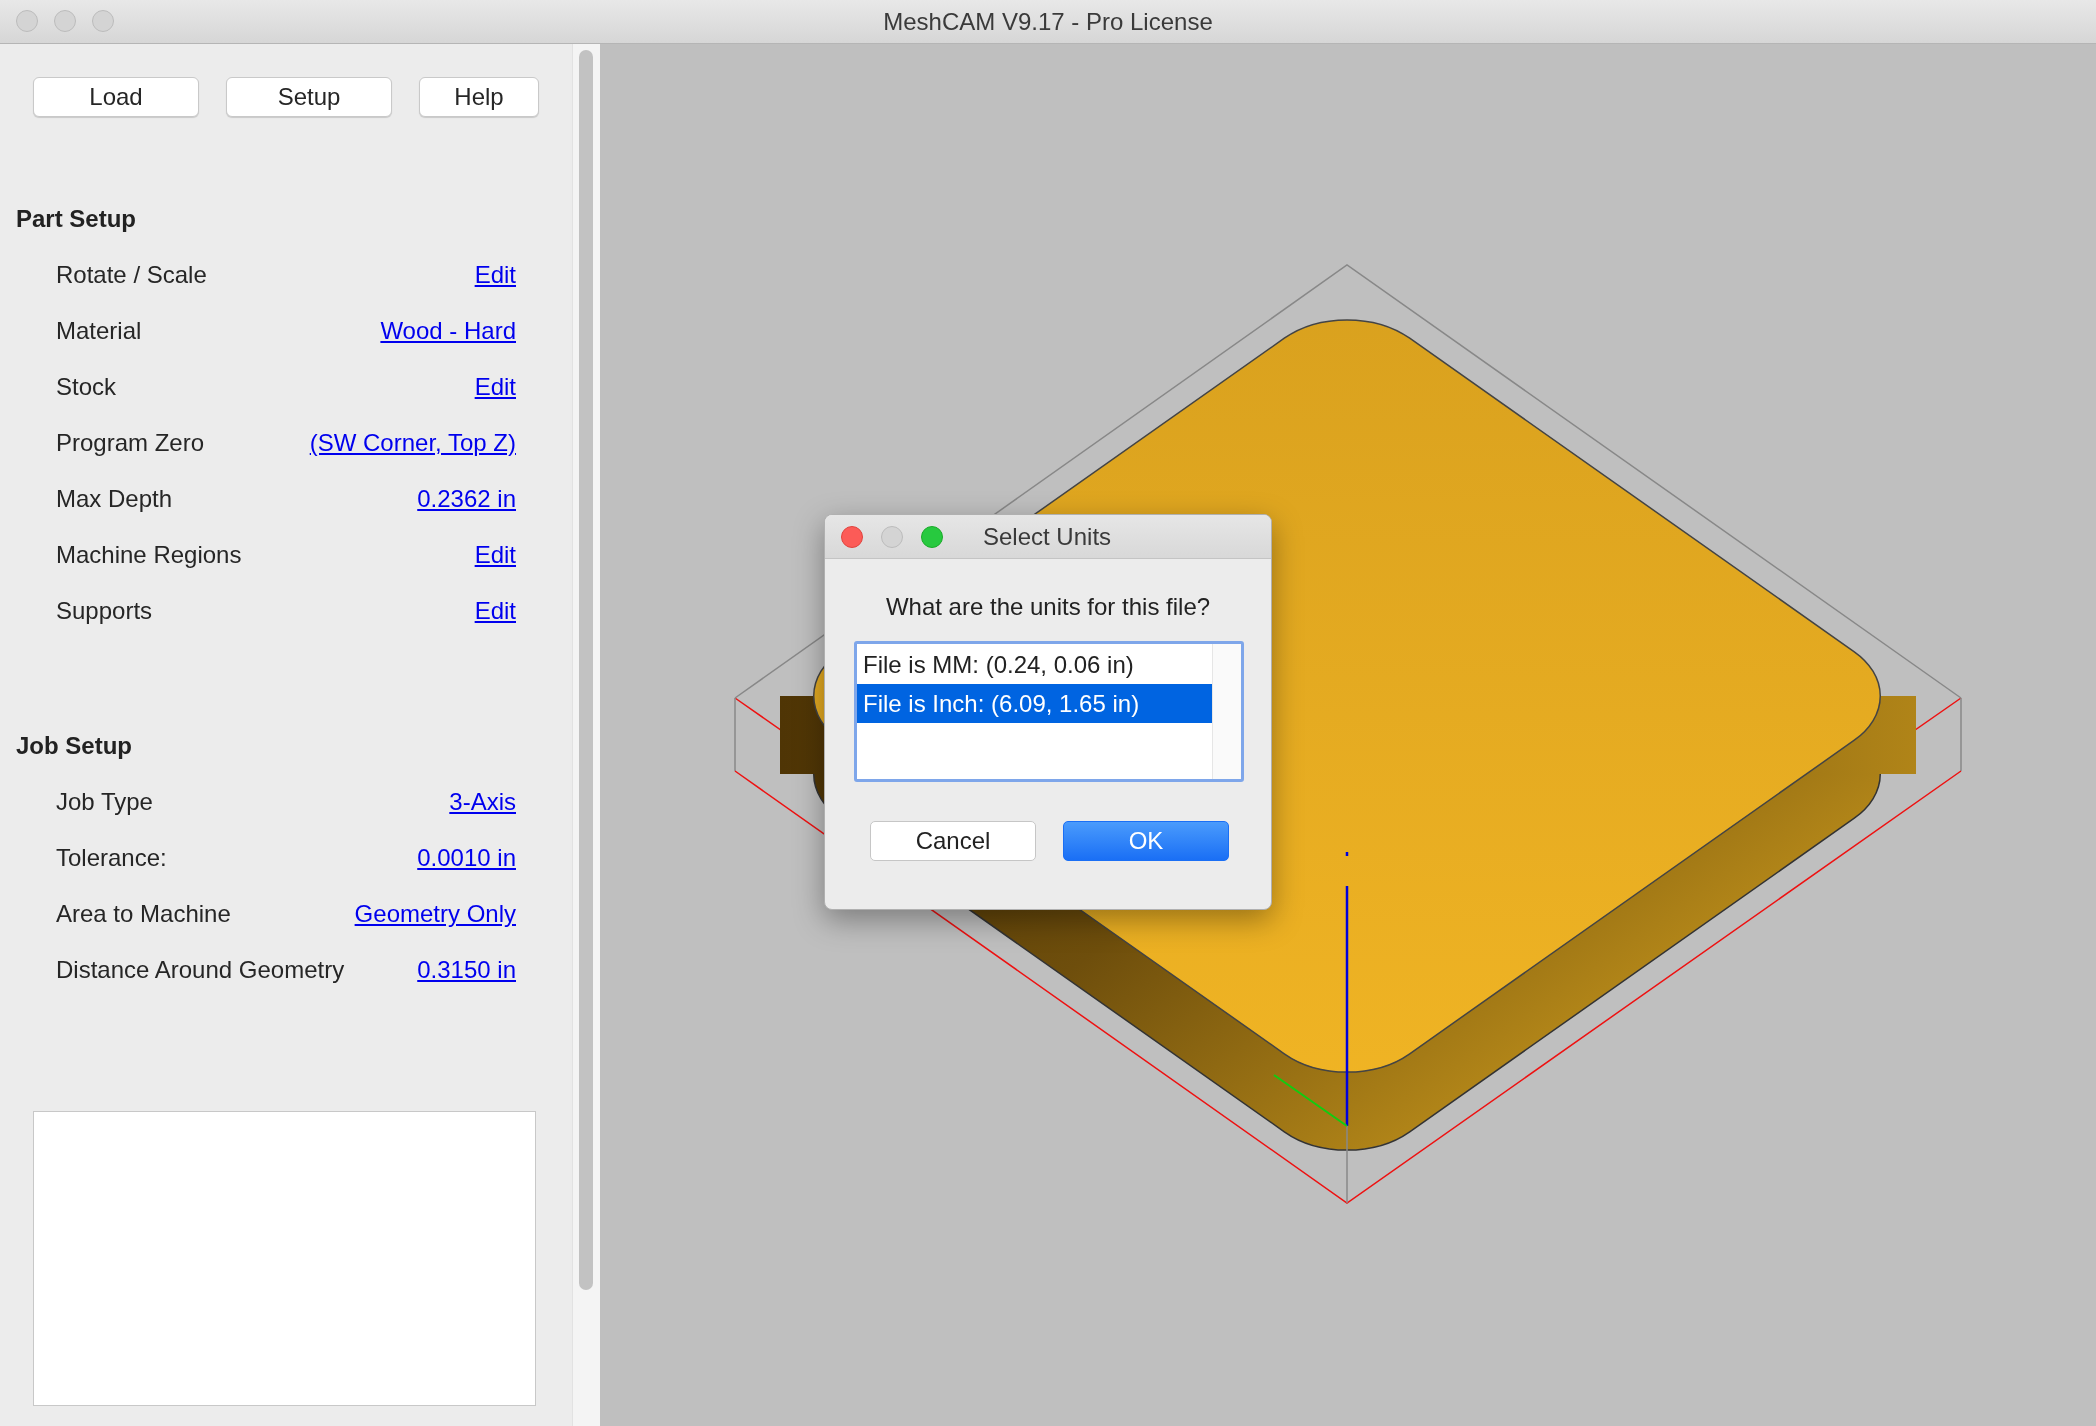 The width and height of the screenshot is (2096, 1426). What do you see at coordinates (86, 387) in the screenshot?
I see `setting-label: Stock` at bounding box center [86, 387].